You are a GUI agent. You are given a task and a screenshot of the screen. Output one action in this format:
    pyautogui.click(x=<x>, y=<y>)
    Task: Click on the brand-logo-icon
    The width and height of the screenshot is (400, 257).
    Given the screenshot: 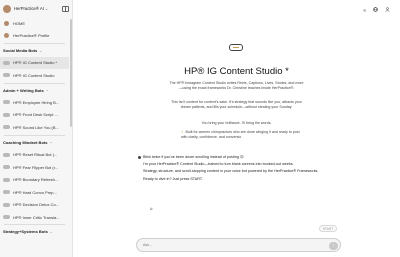 What is the action you would take?
    pyautogui.click(x=7, y=8)
    